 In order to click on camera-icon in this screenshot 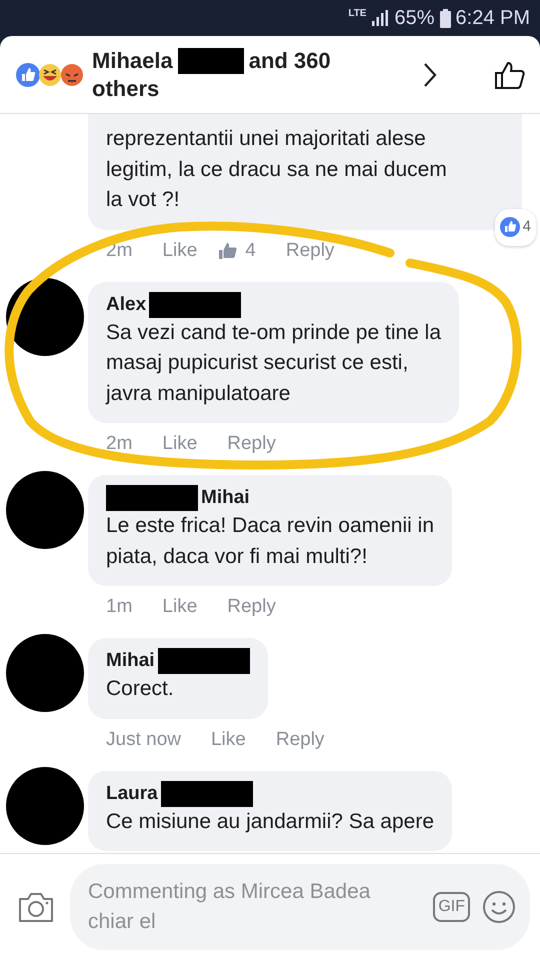, I will do `click(36, 907)`.